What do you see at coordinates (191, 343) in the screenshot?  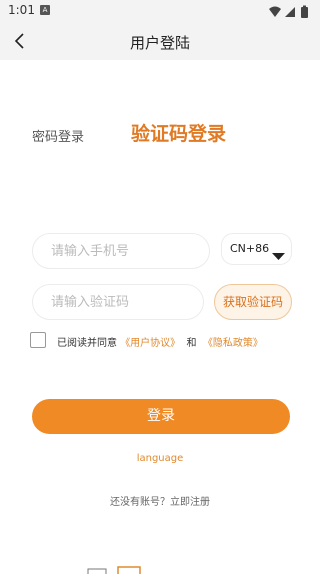 I see `agreement-conjunction: 和` at bounding box center [191, 343].